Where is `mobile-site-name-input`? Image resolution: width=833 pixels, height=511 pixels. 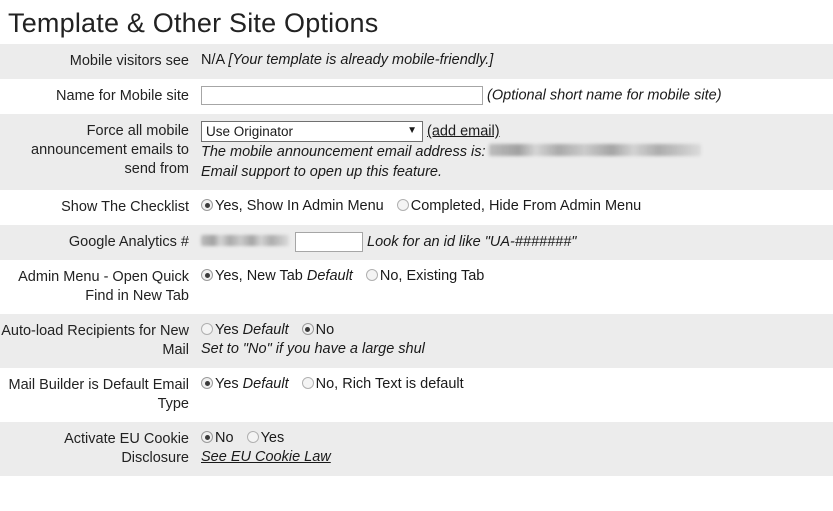
mobile-site-name-input is located at coordinates (342, 95).